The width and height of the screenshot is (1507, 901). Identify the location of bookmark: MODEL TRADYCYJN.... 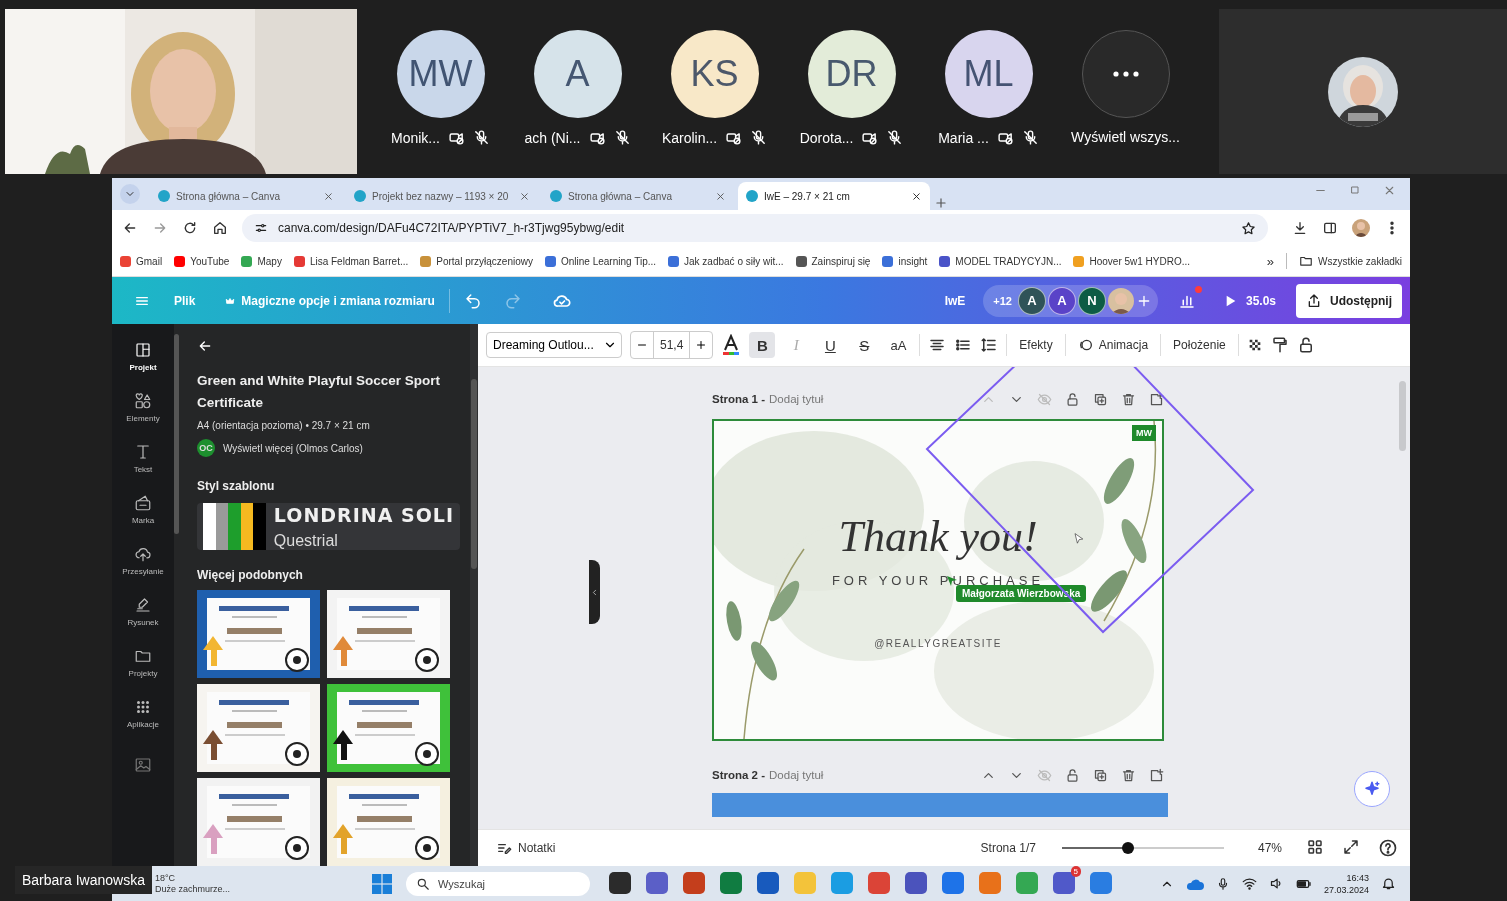
(1000, 261).